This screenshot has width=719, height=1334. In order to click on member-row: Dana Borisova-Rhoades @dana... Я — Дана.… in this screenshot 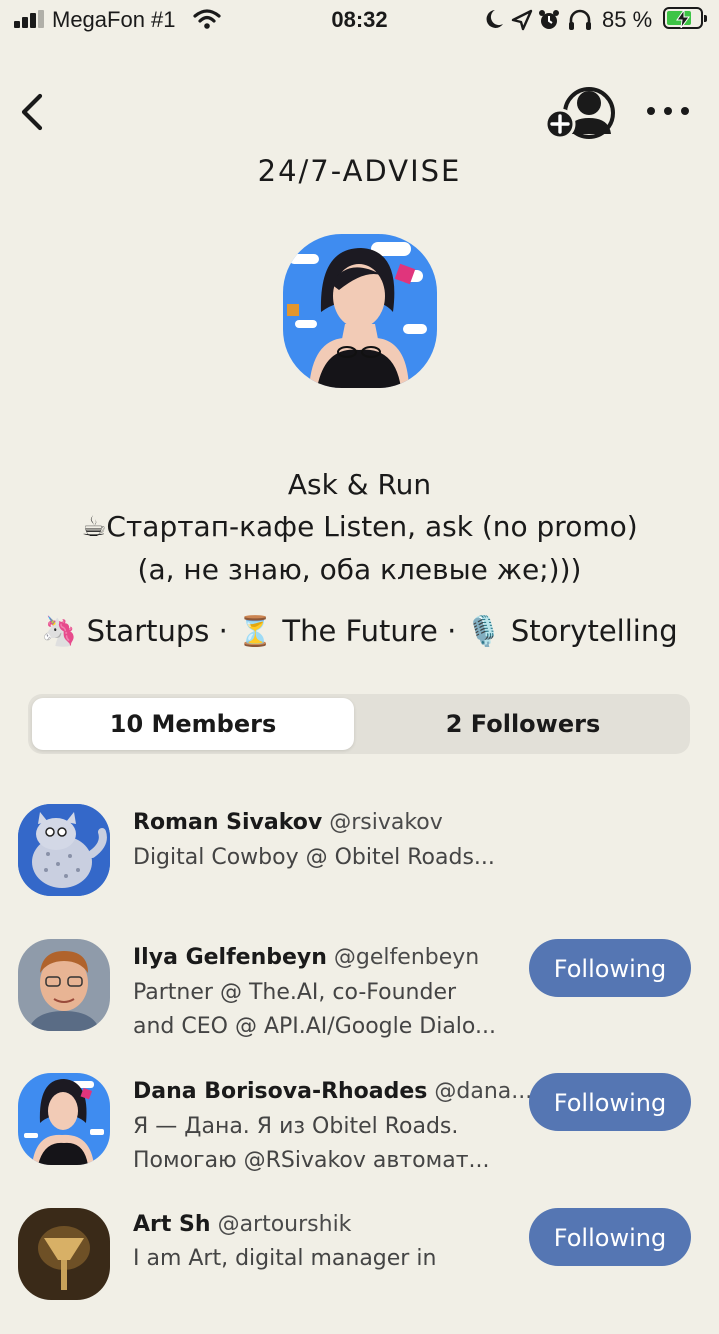, I will do `click(359, 1136)`.